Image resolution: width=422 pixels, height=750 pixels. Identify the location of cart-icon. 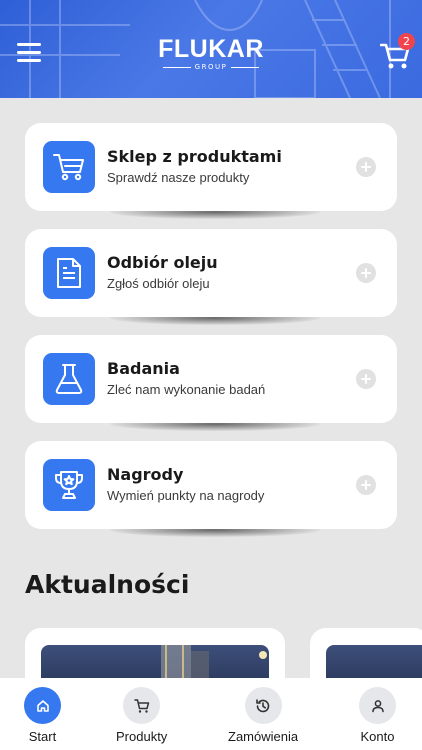
(142, 705).